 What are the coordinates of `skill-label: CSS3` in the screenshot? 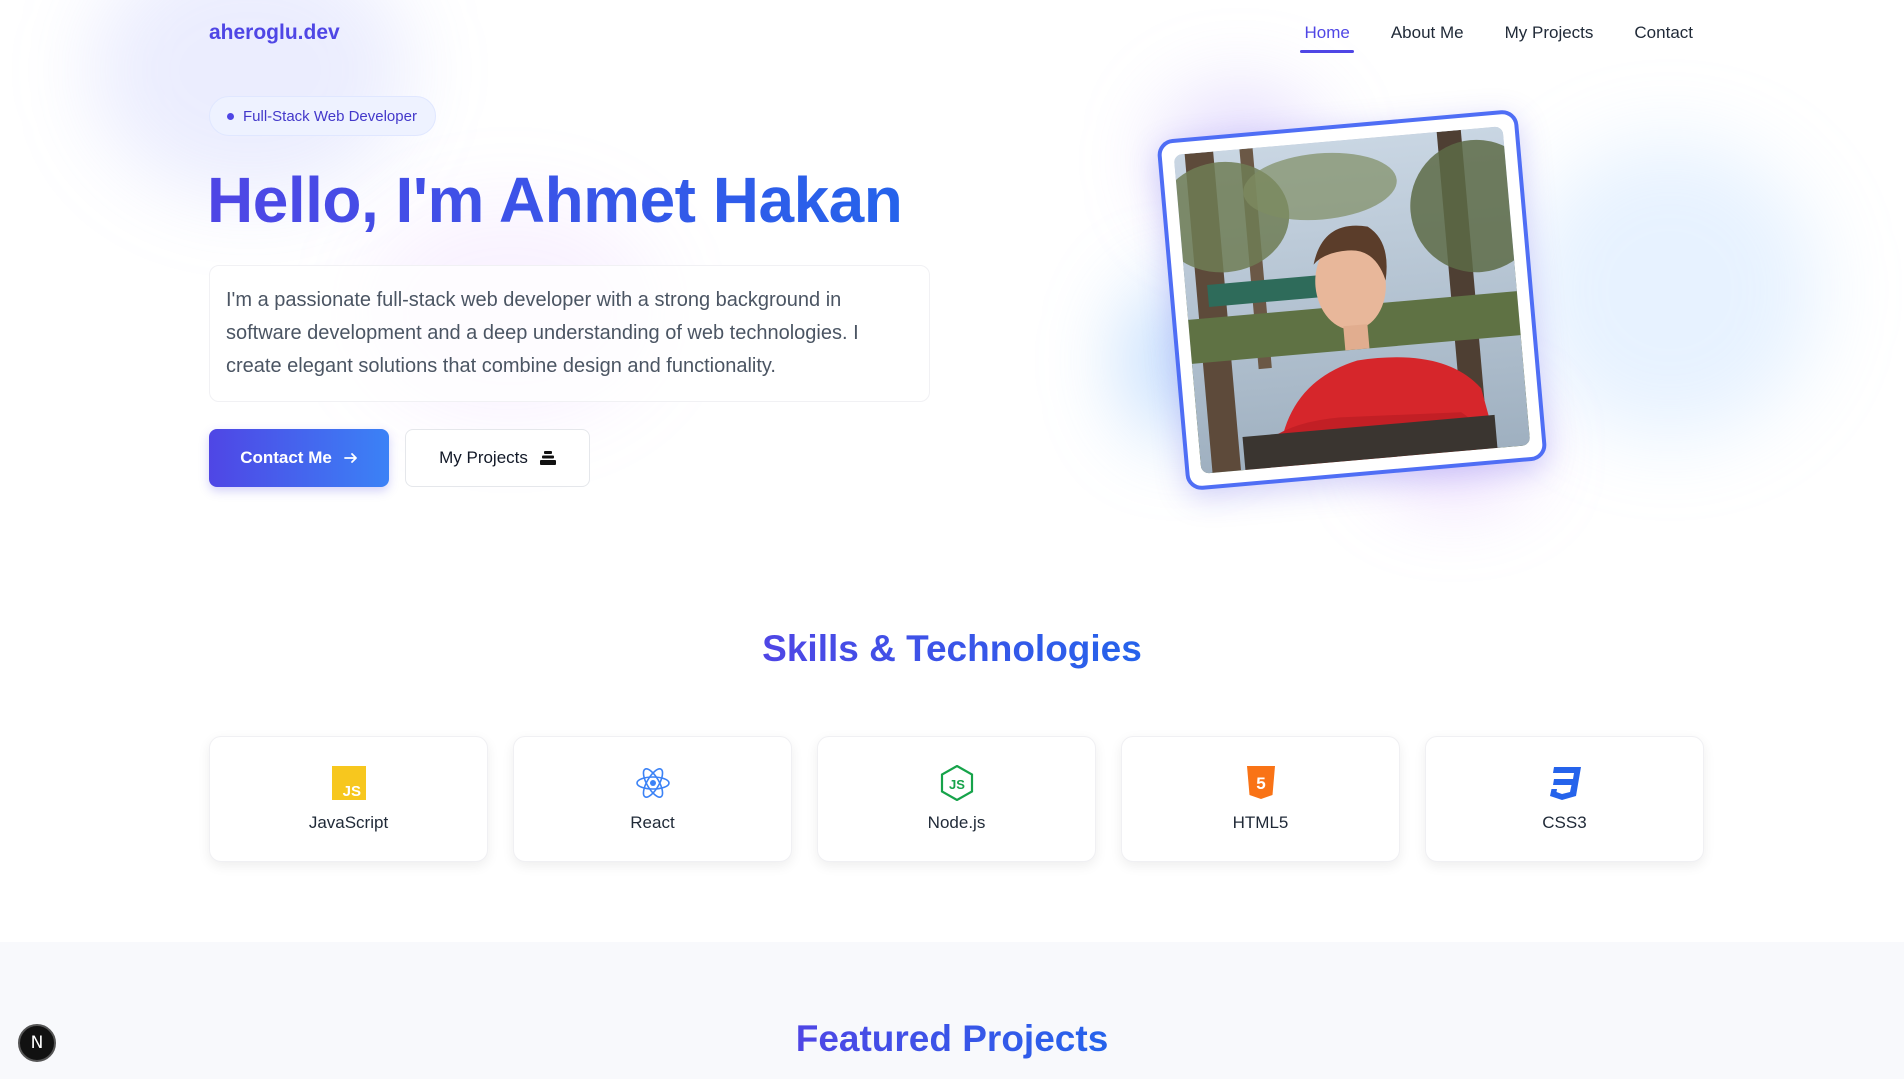 It's located at (1564, 822).